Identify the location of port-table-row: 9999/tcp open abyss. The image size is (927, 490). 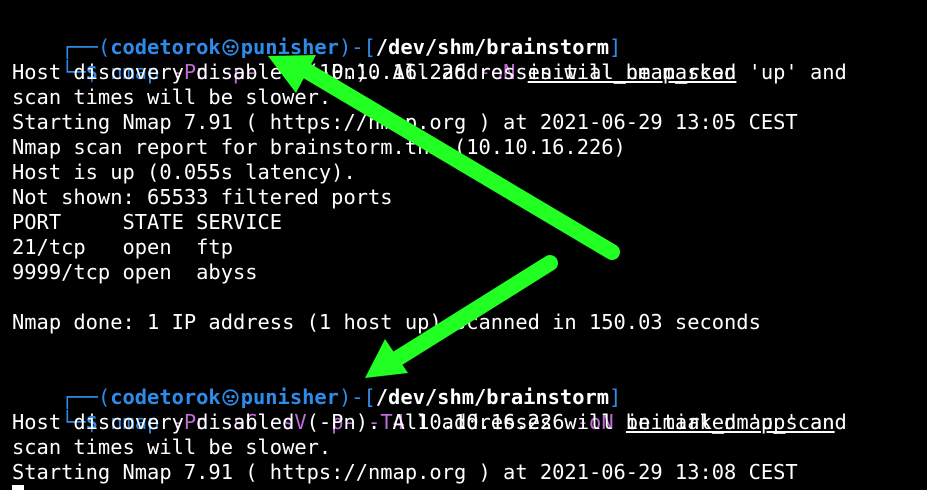
(135, 272).